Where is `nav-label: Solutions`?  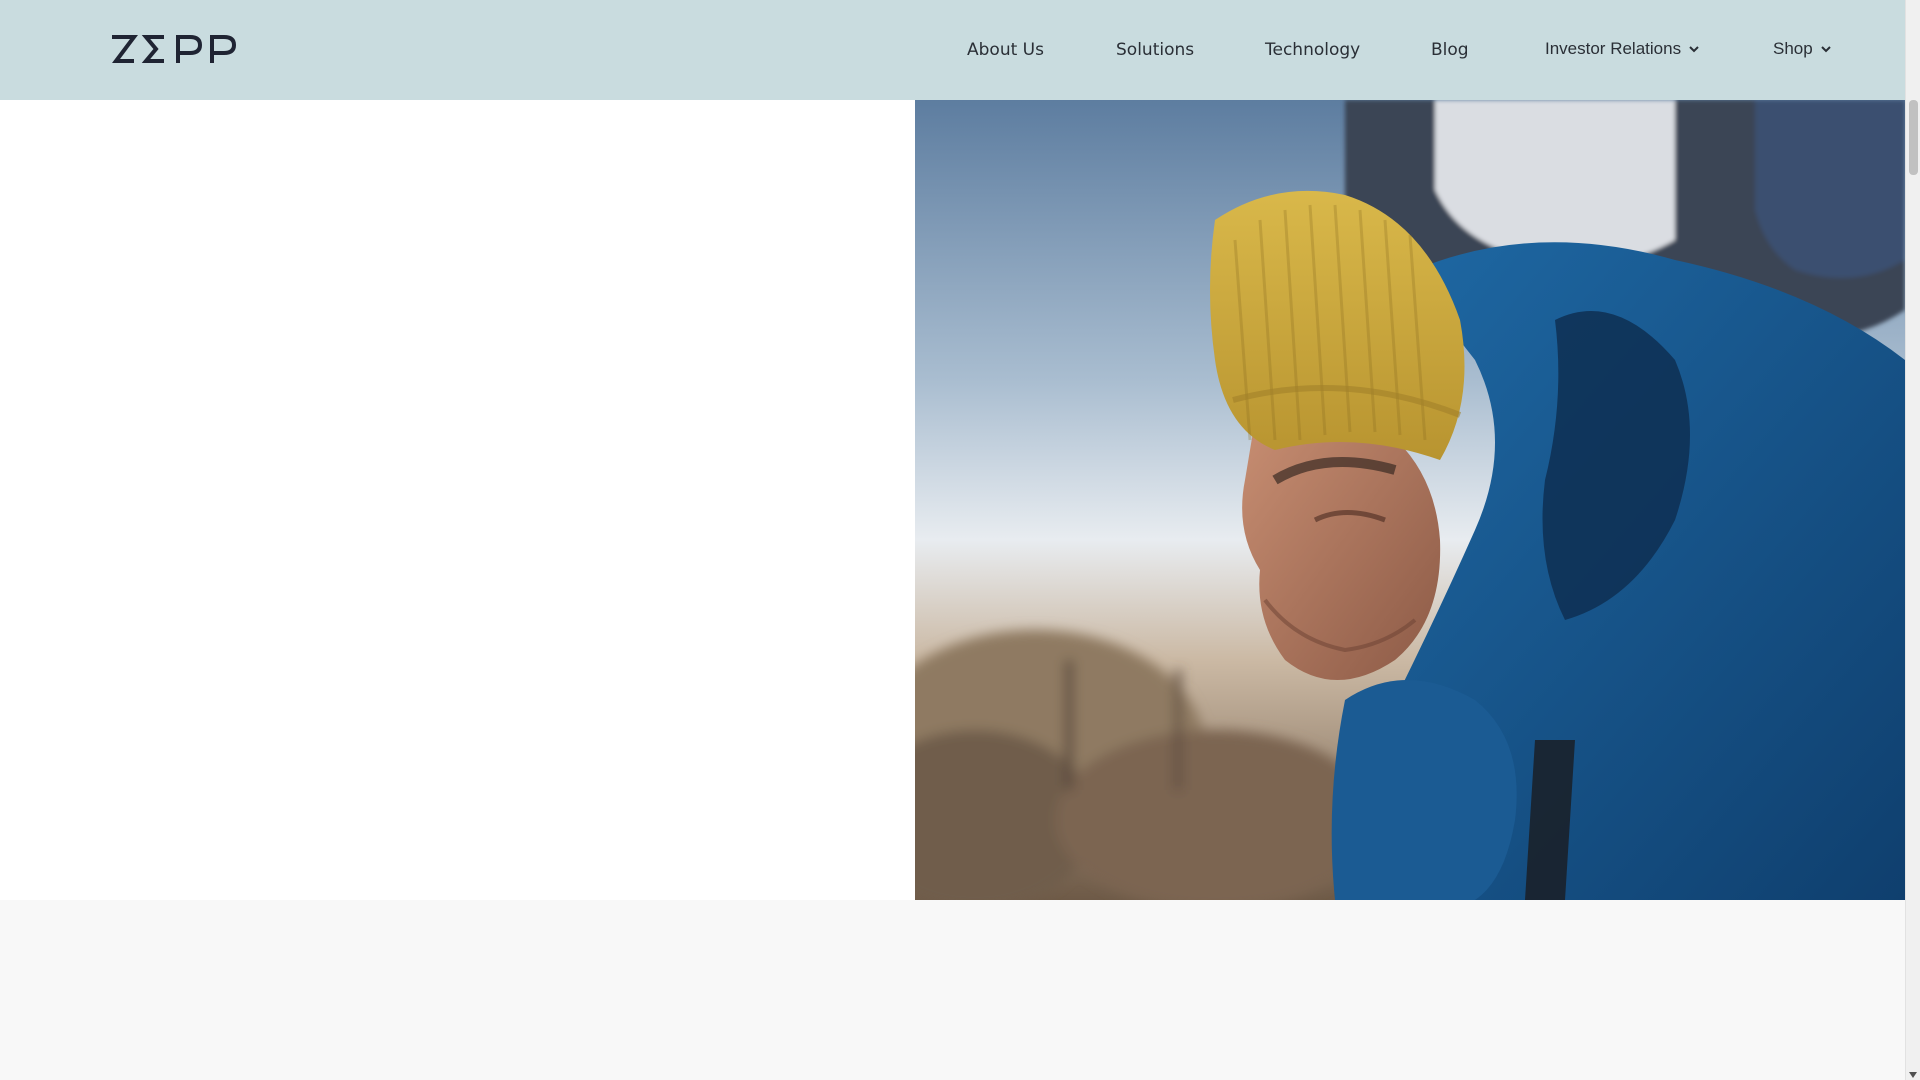 nav-label: Solutions is located at coordinates (1155, 50).